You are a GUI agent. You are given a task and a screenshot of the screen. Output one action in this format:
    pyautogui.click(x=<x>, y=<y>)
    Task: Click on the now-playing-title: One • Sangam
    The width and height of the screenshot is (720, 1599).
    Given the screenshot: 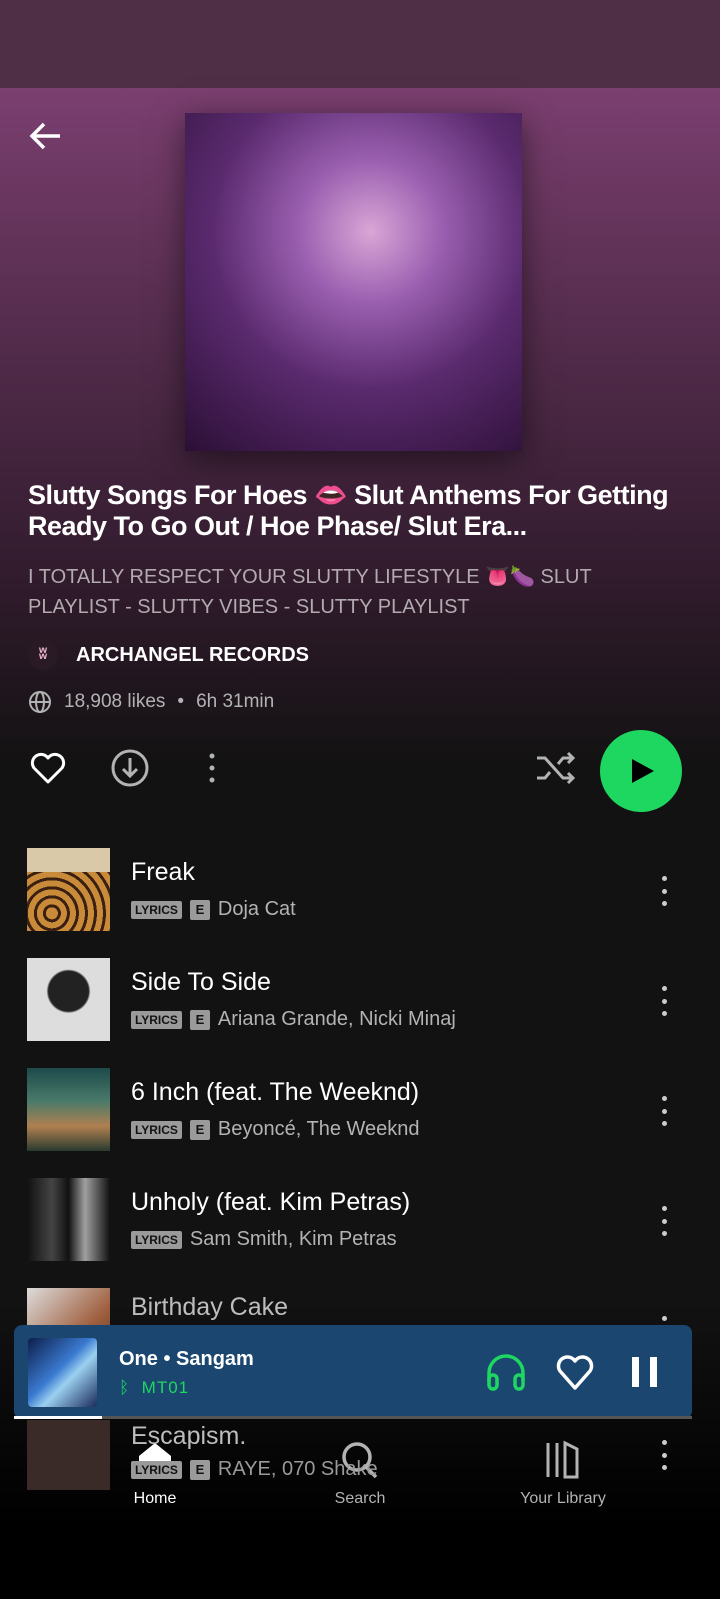 What is the action you would take?
    pyautogui.click(x=186, y=1359)
    